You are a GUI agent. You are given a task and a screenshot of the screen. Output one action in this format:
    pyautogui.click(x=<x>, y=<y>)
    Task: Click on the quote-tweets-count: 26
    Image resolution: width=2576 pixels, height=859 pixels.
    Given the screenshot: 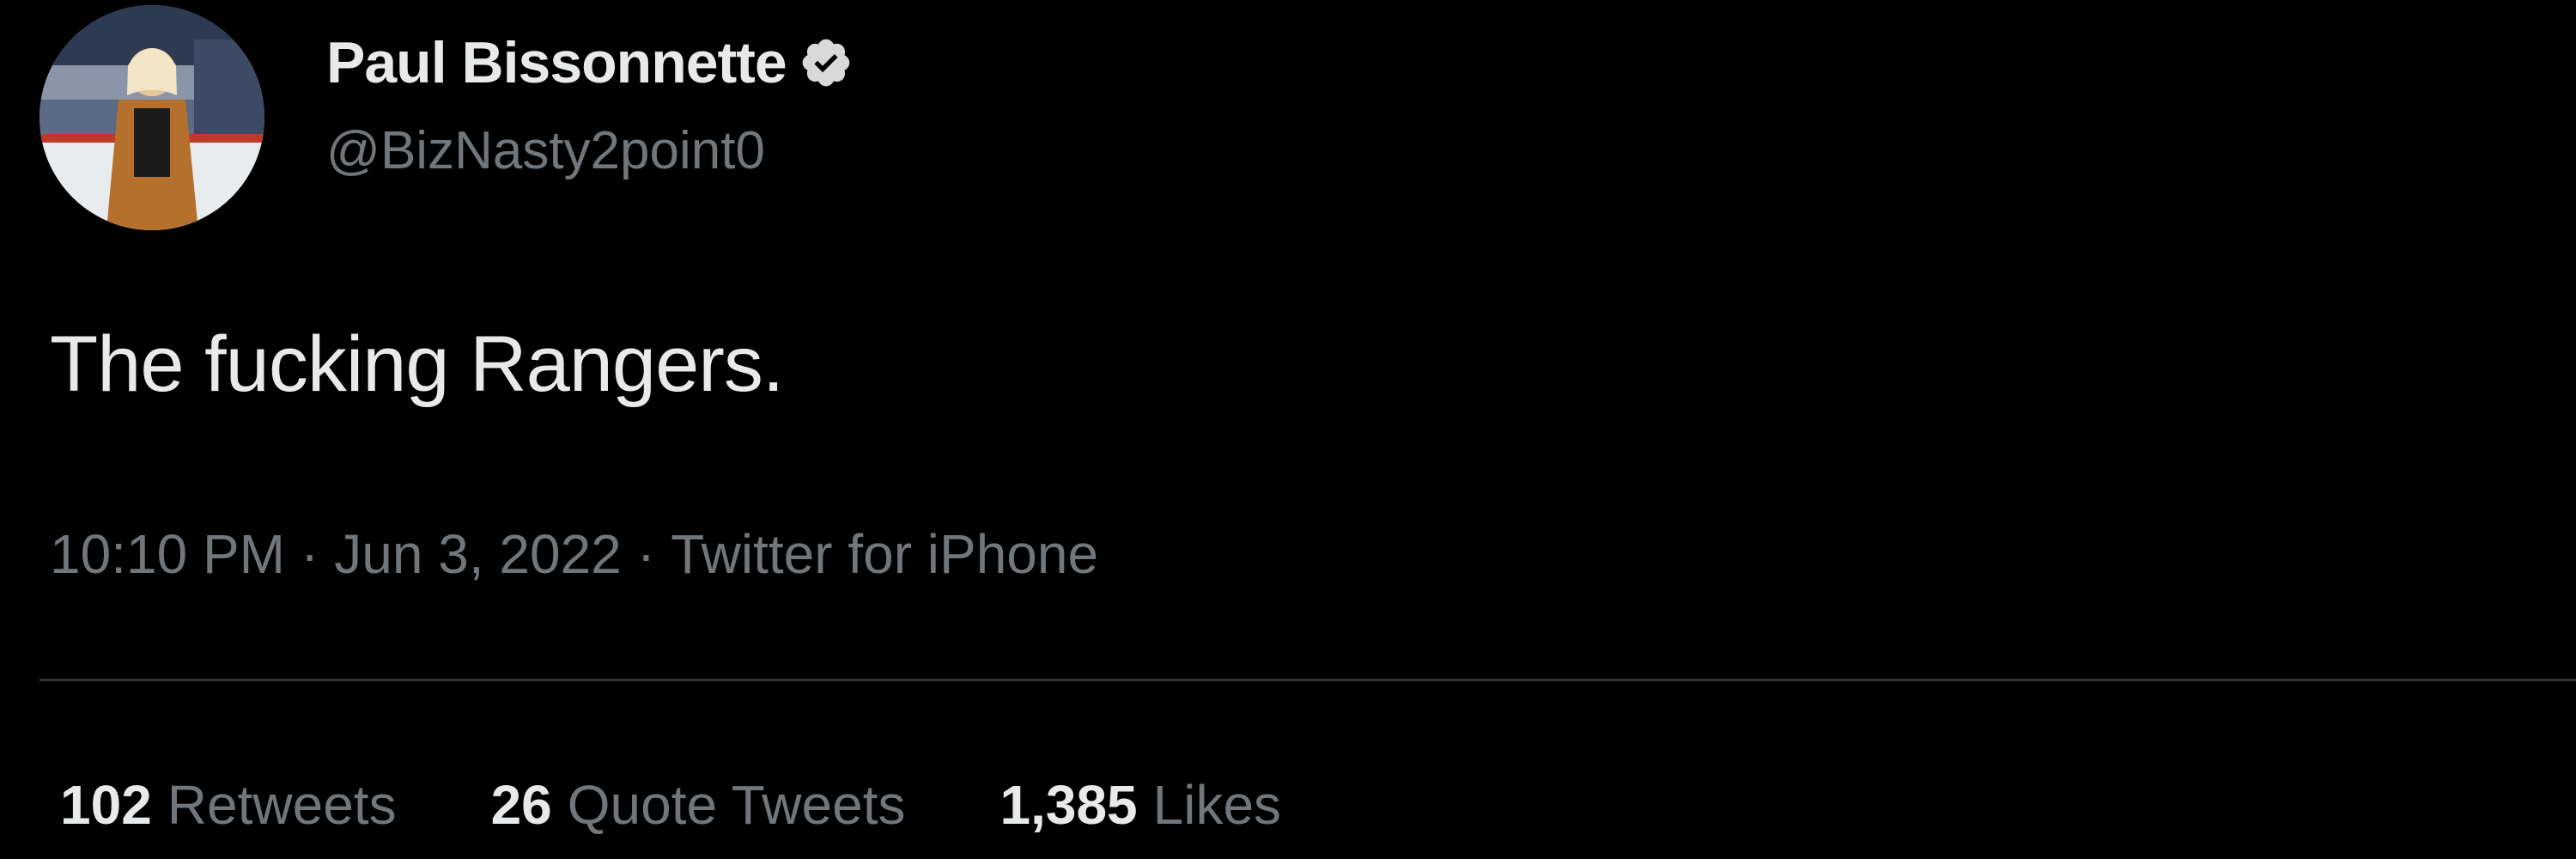 What is the action you would take?
    pyautogui.click(x=521, y=805)
    